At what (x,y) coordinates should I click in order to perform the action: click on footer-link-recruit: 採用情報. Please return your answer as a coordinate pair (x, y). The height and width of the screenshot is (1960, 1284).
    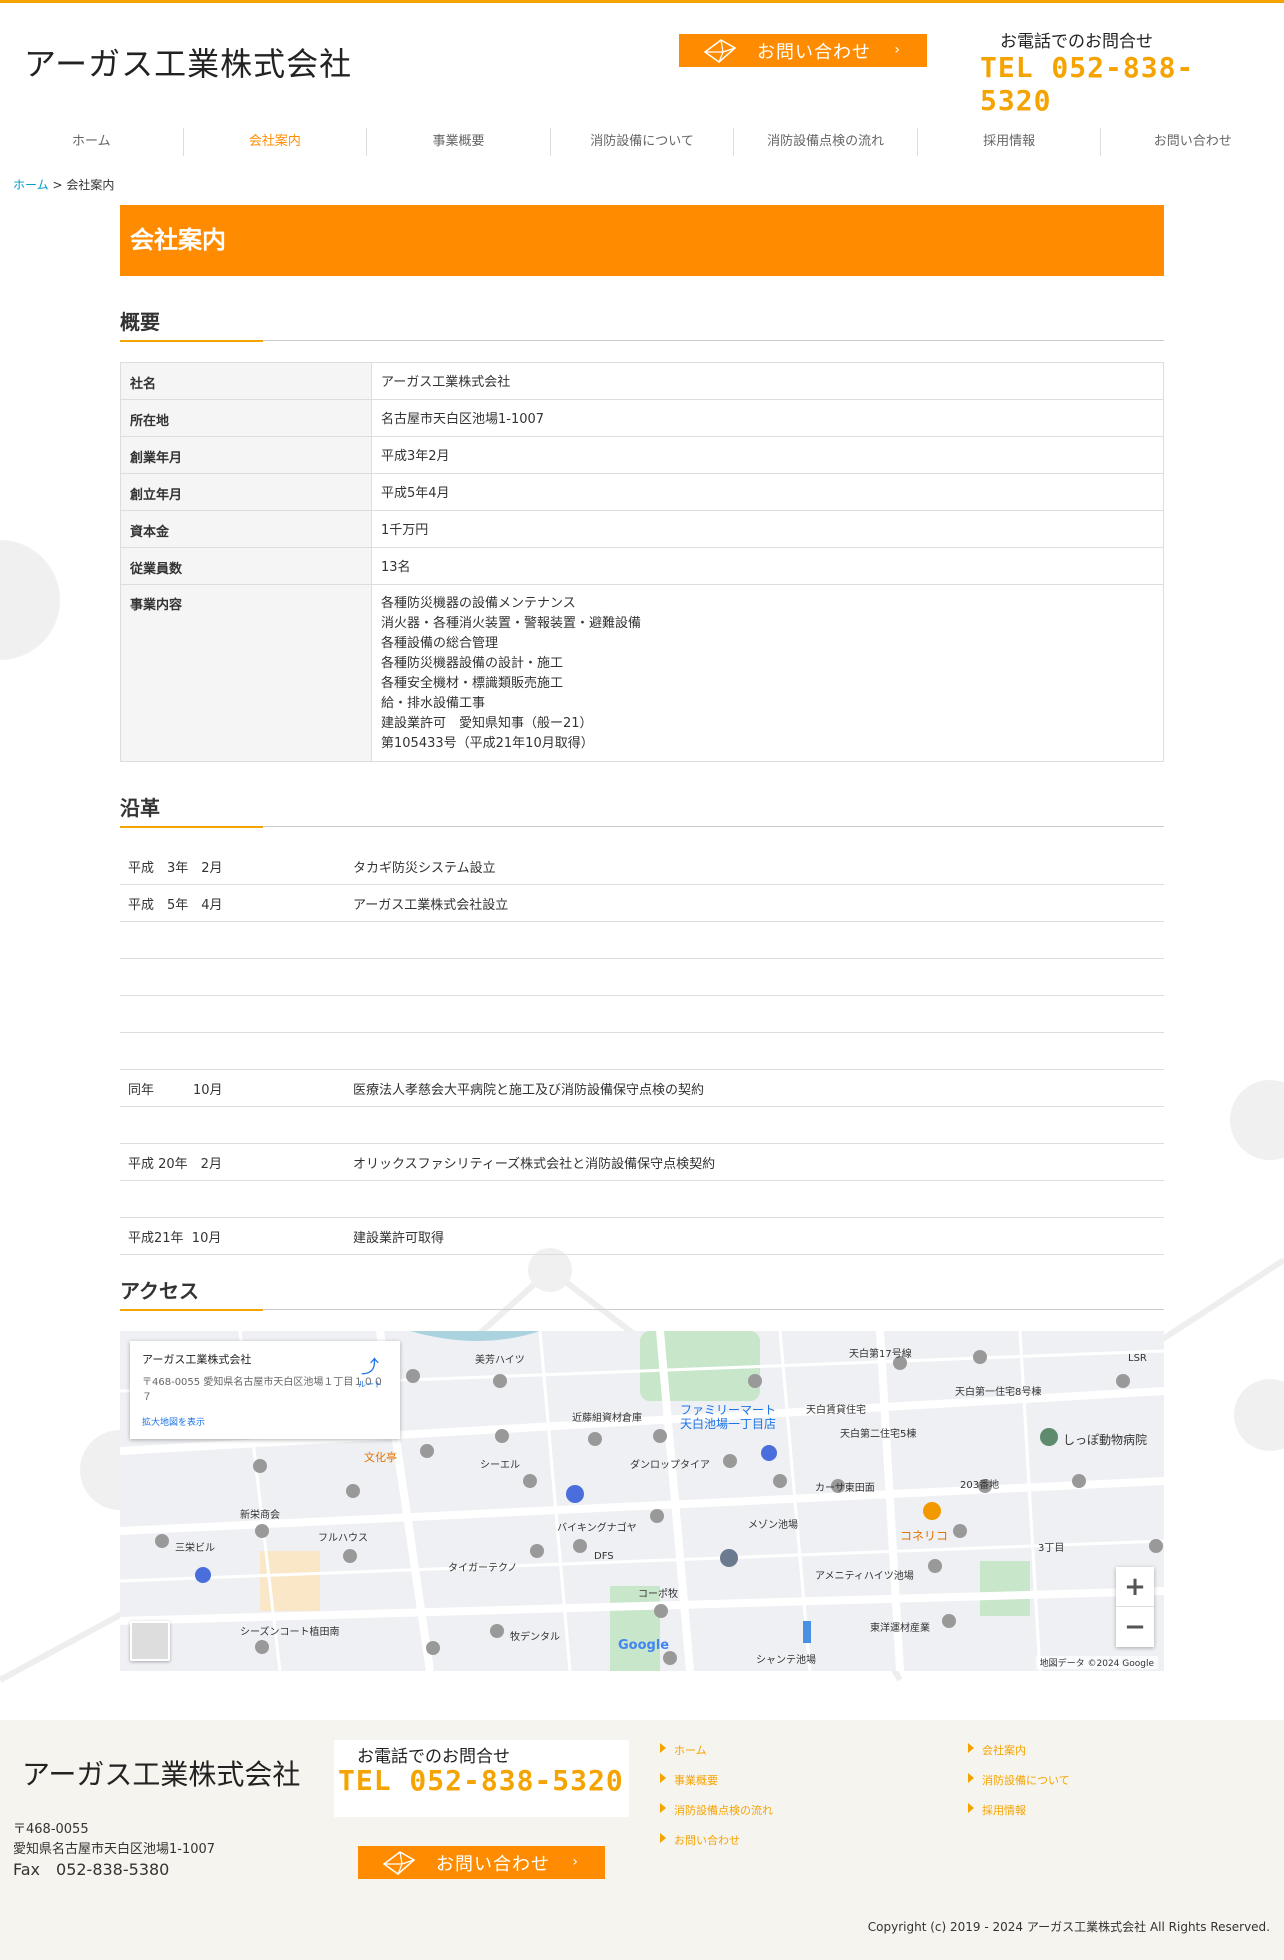
    Looking at the image, I should click on (997, 1810).